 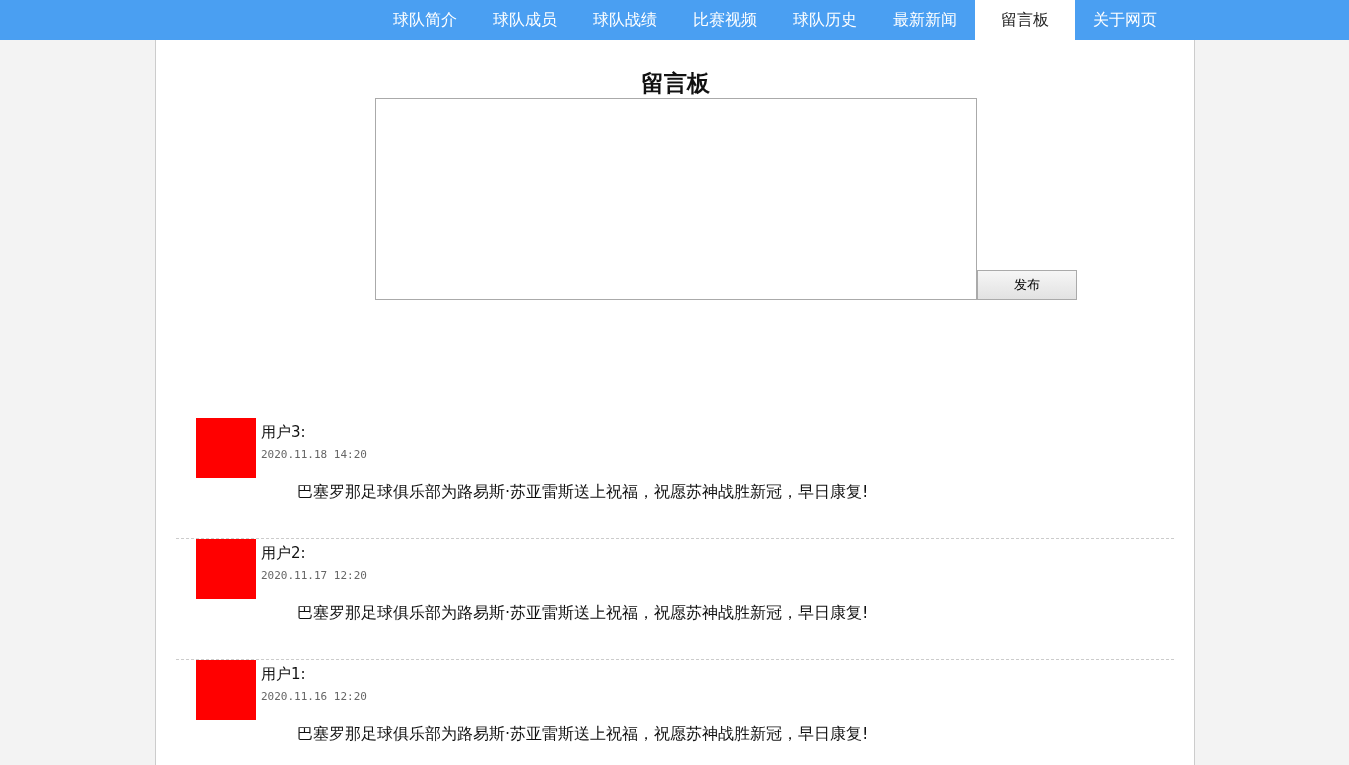 What do you see at coordinates (1025, 20) in the screenshot?
I see `nav-tab: 留言板` at bounding box center [1025, 20].